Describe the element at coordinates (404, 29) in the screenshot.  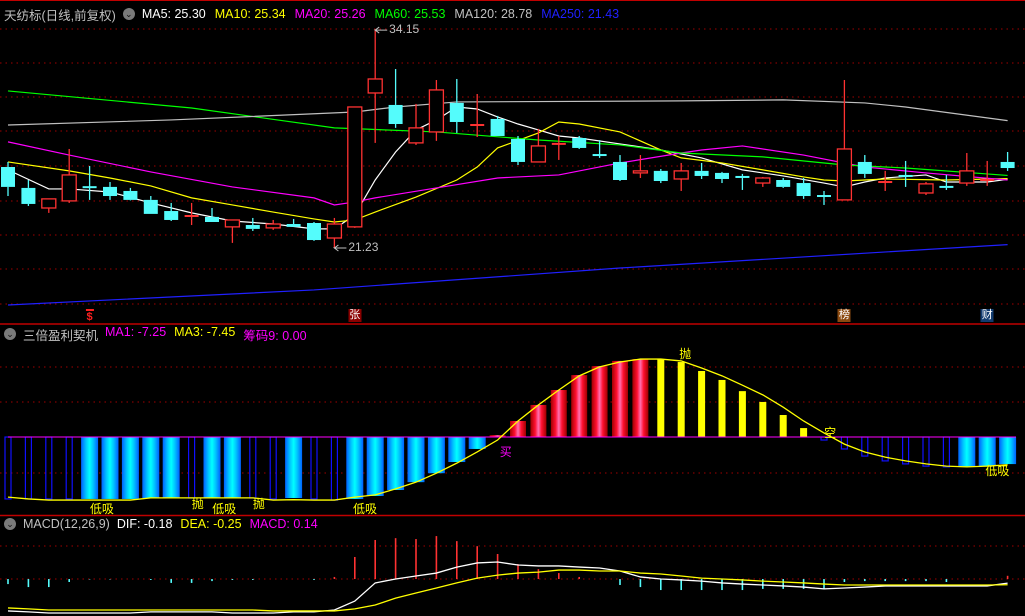
I see `high-price-label: 34.15` at that location.